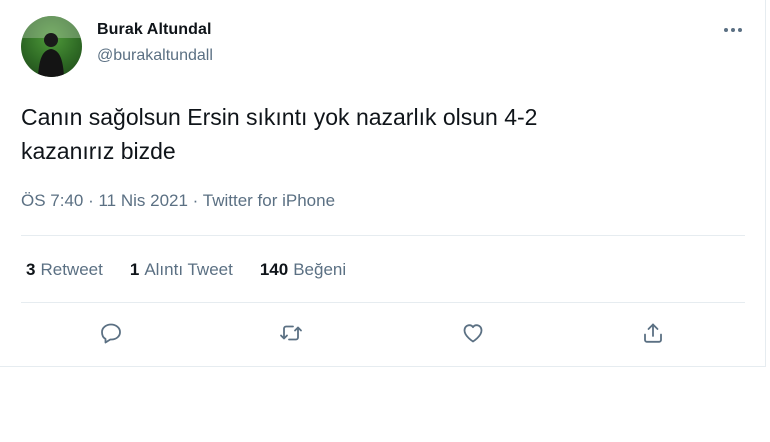  I want to click on like-button, so click(473, 333).